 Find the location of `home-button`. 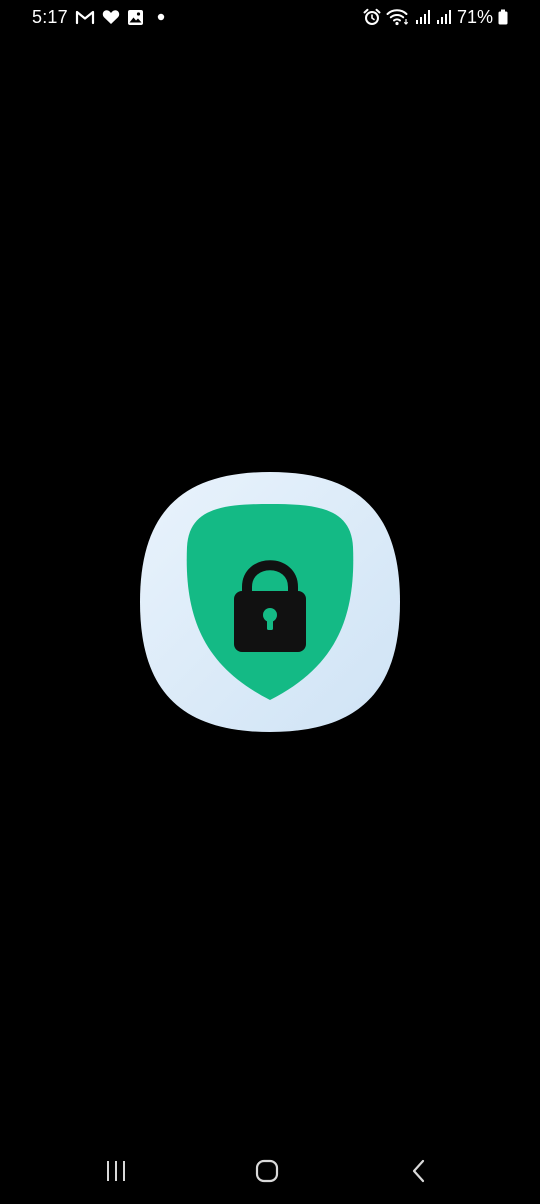

home-button is located at coordinates (267, 1171).